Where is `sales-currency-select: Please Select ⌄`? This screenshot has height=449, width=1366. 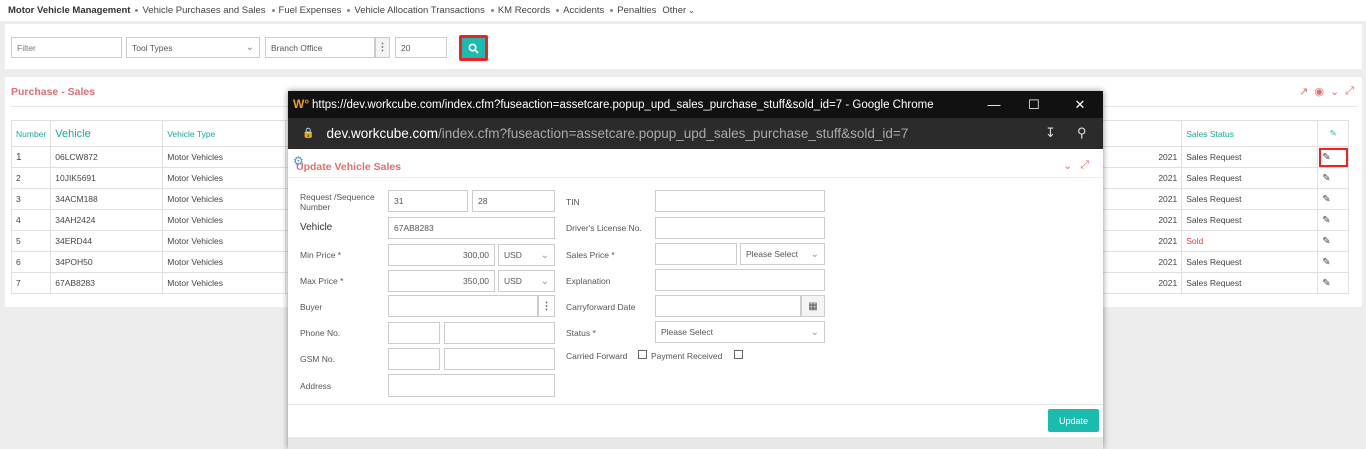
sales-currency-select: Please Select ⌄ is located at coordinates (782, 254).